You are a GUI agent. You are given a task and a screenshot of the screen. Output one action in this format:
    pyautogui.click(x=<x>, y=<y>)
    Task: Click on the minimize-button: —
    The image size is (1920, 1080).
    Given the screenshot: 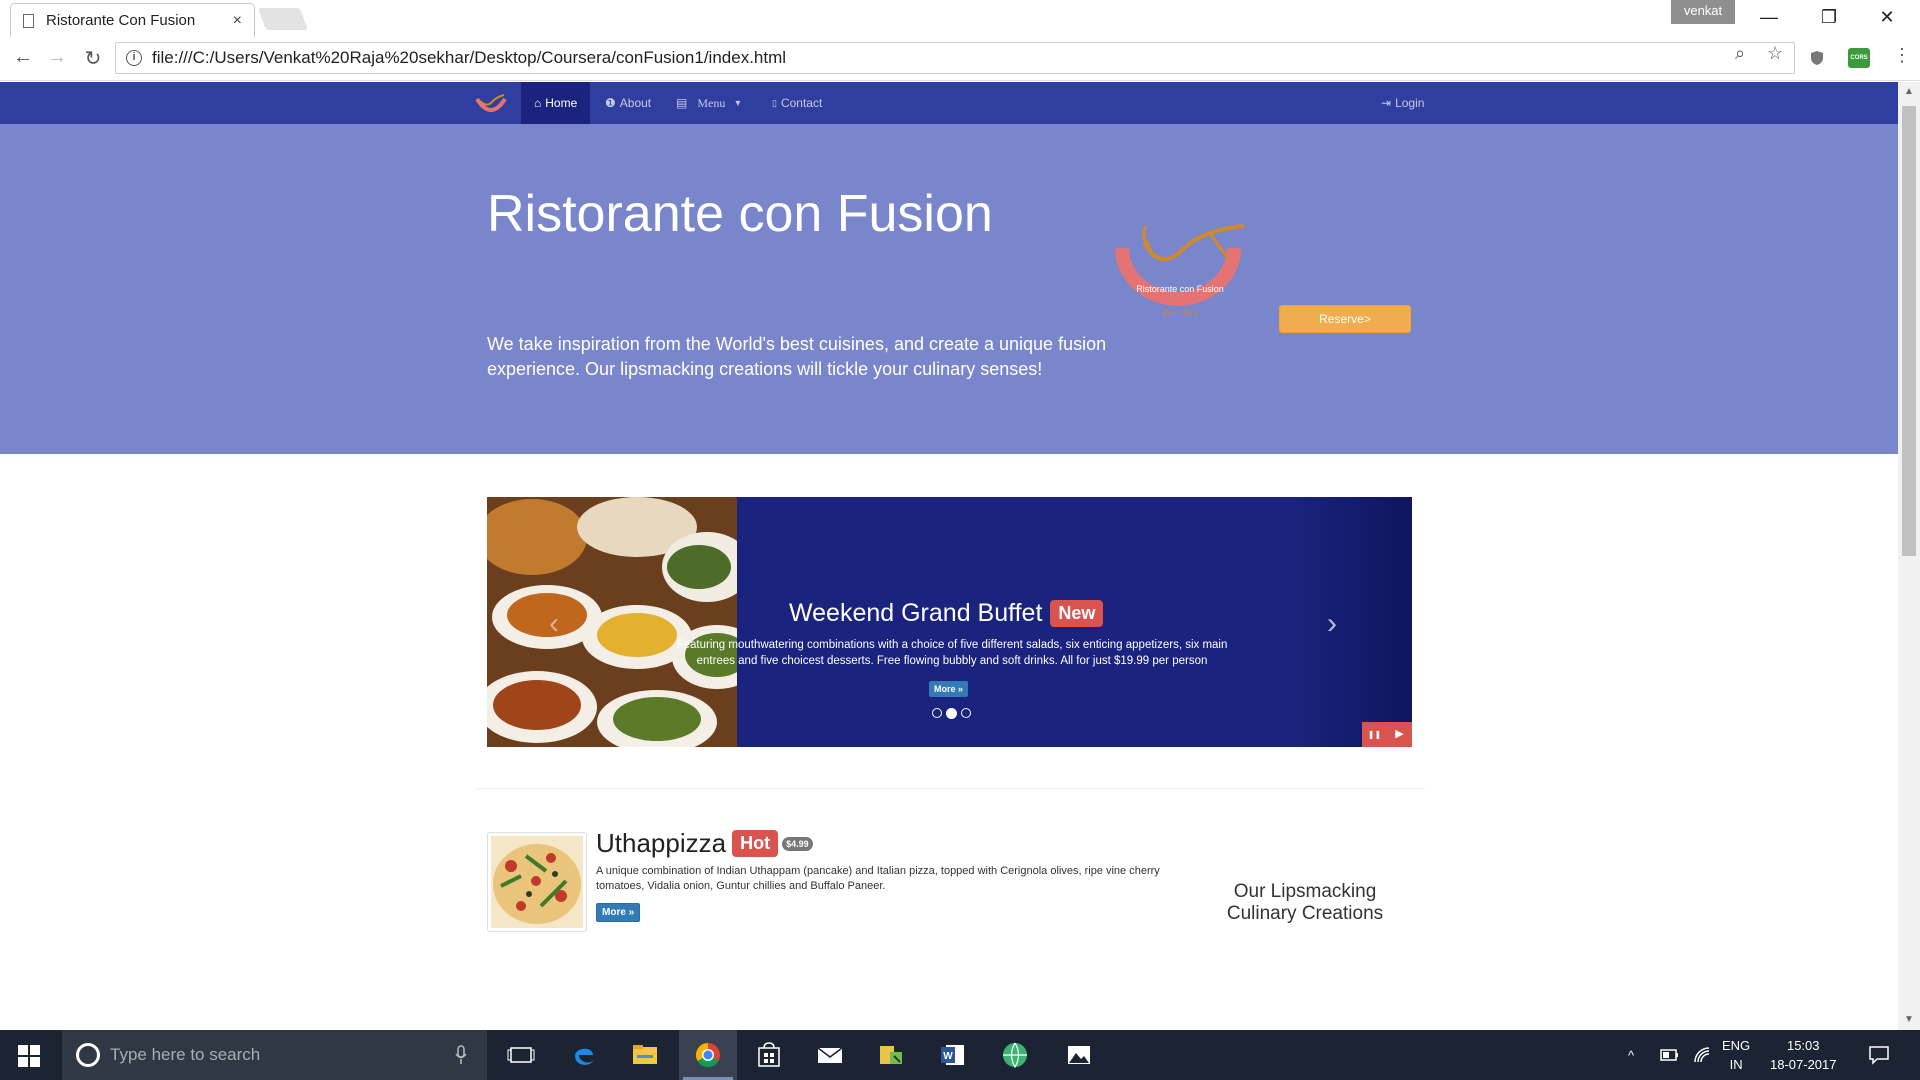 What is the action you would take?
    pyautogui.click(x=1769, y=17)
    